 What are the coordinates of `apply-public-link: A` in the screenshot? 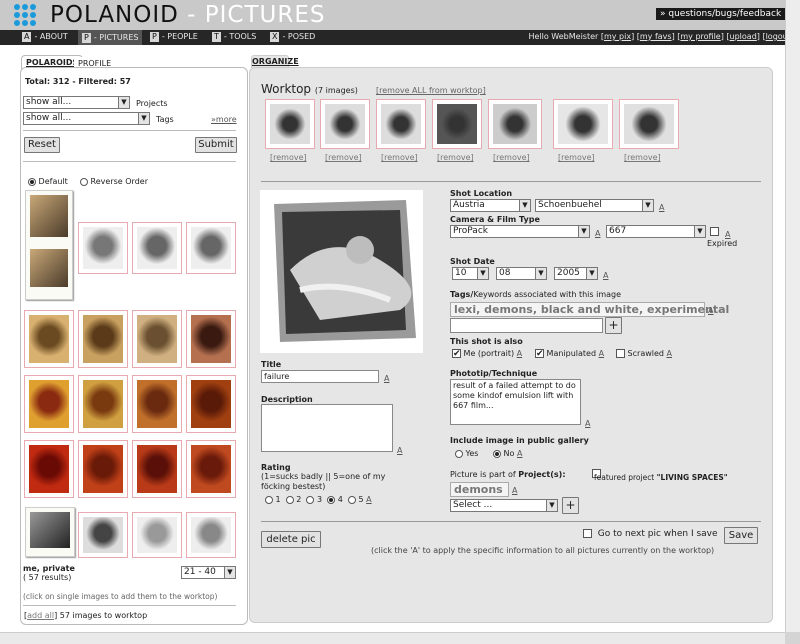 It's located at (519, 453).